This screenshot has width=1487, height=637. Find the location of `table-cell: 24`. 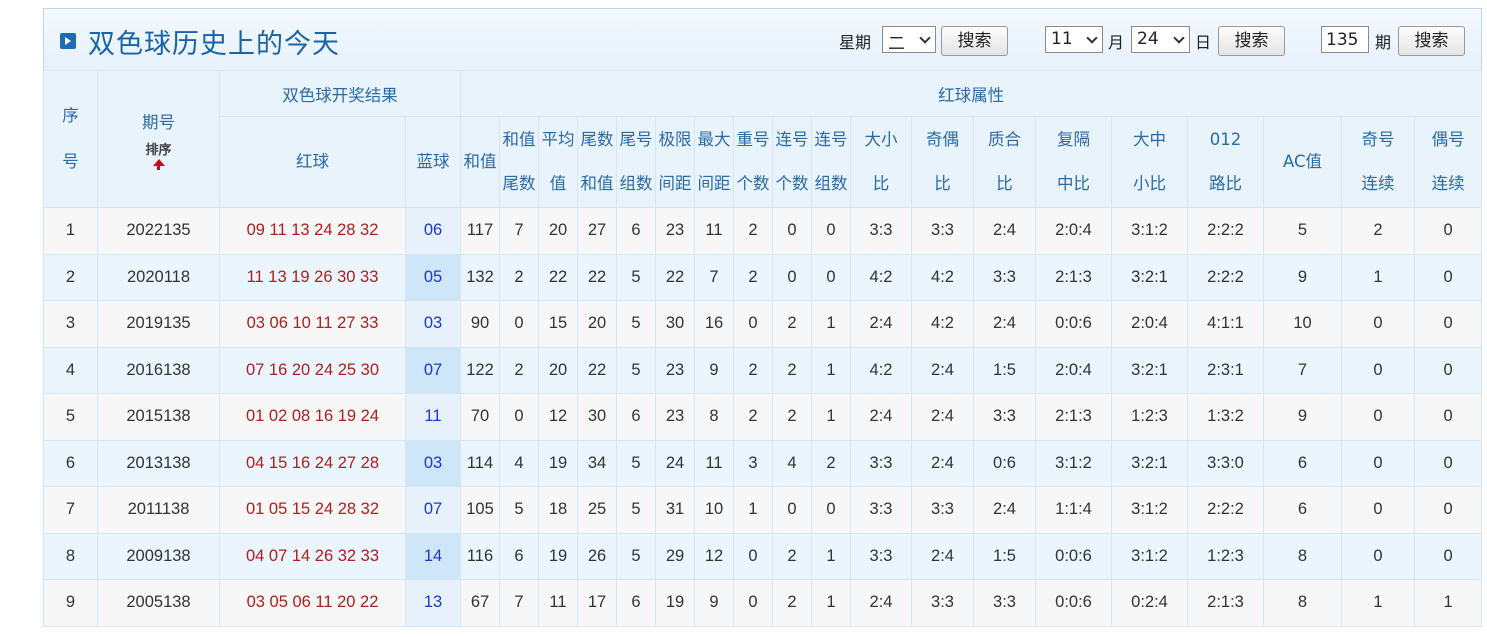

table-cell: 24 is located at coordinates (675, 463).